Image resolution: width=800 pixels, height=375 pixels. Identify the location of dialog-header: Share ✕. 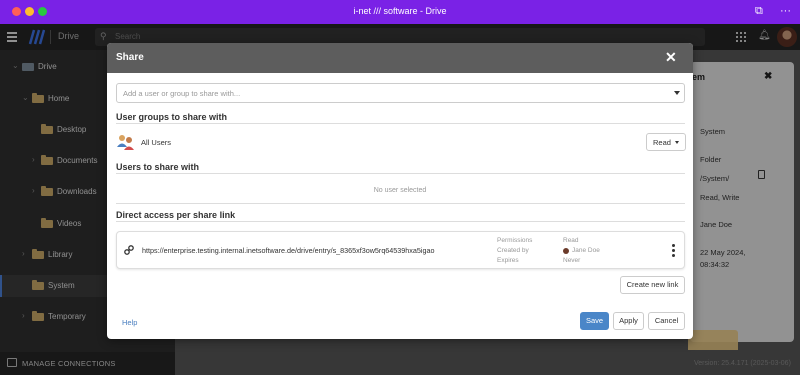
(400, 58).